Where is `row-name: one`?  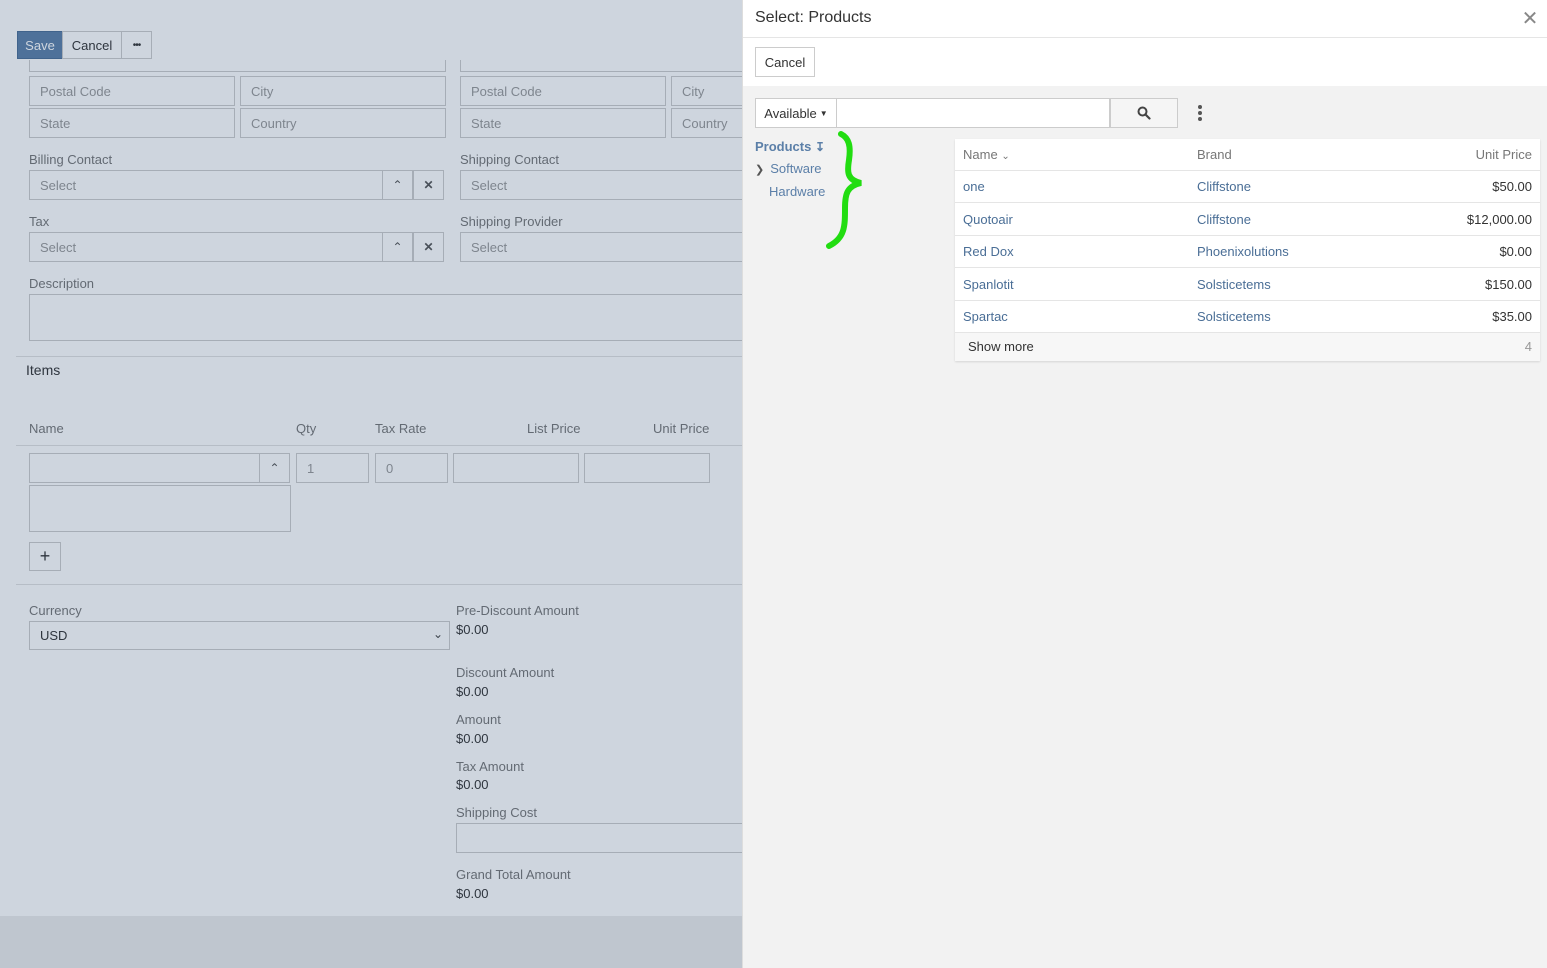
row-name: one is located at coordinates (974, 186).